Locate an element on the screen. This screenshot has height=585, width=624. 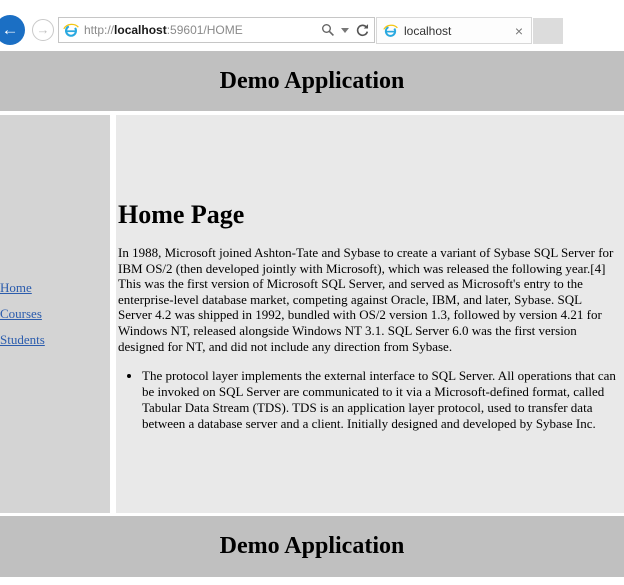
footer-app-title: Demo Application is located at coordinates (312, 546).